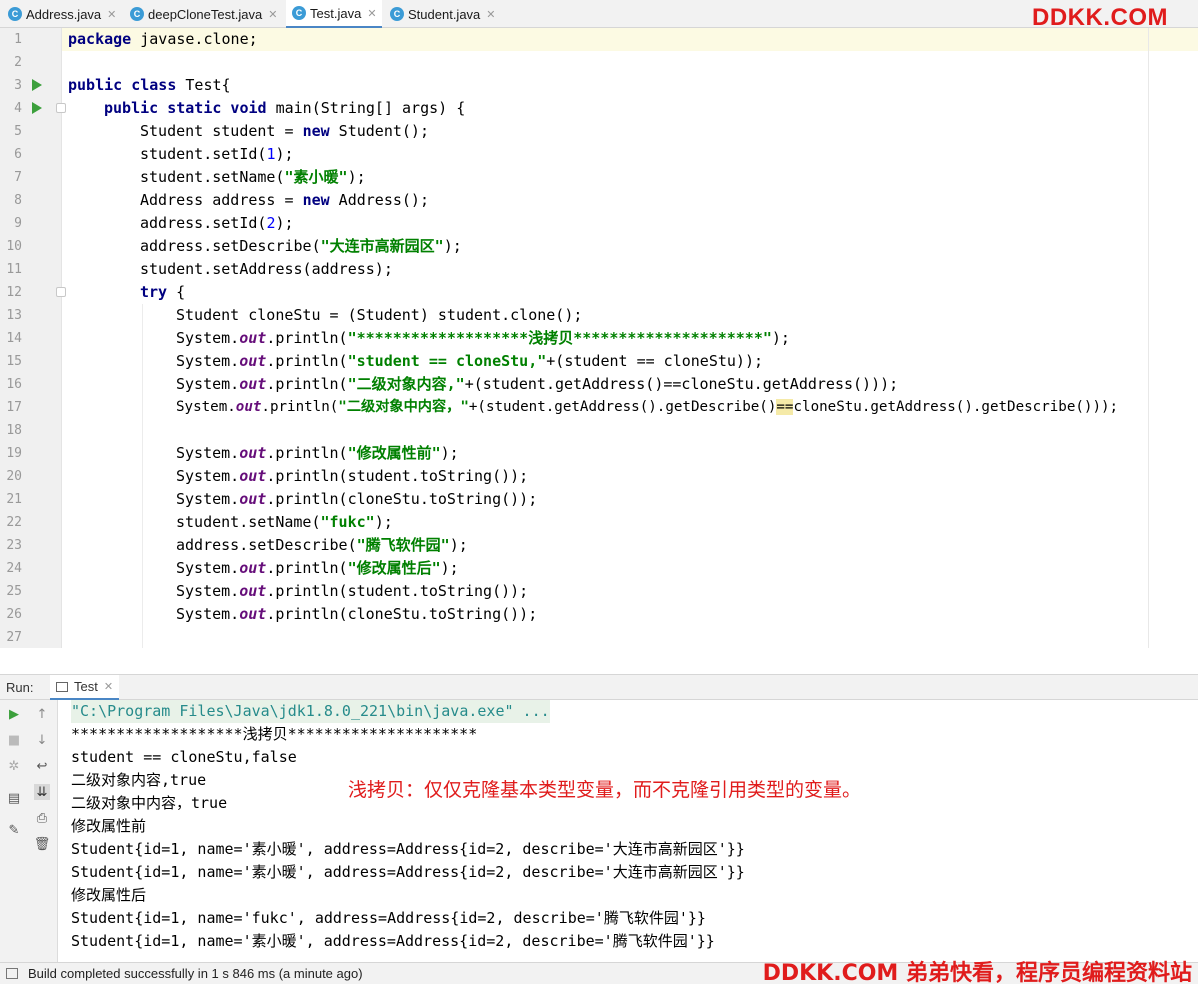 The image size is (1198, 984). What do you see at coordinates (301, 246) in the screenshot?
I see `code-line: address.setDescribe("大连市高新园区");` at bounding box center [301, 246].